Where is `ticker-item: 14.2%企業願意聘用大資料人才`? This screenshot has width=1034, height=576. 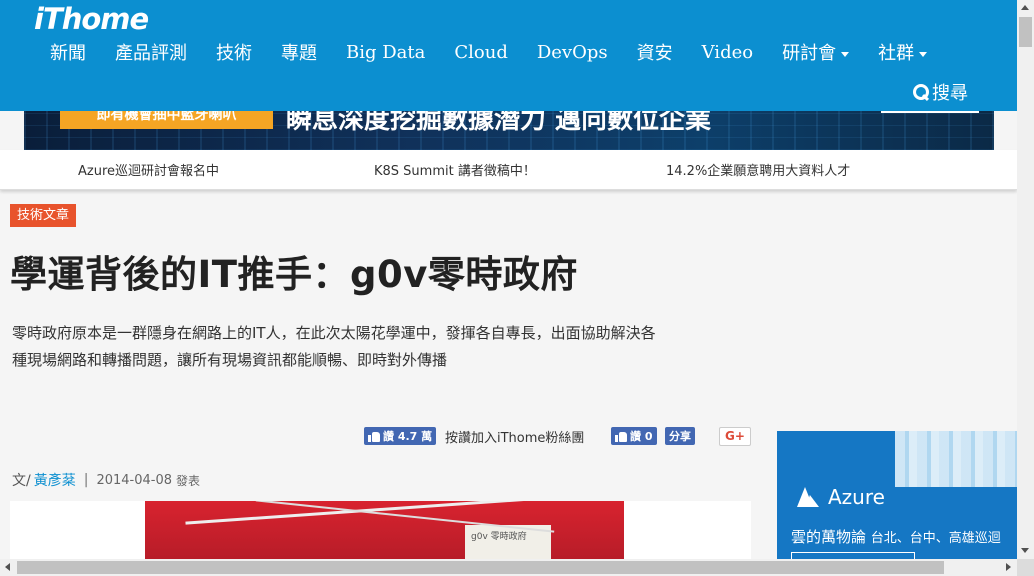
ticker-item: 14.2%企業願意聘用大資料人才 is located at coordinates (758, 169).